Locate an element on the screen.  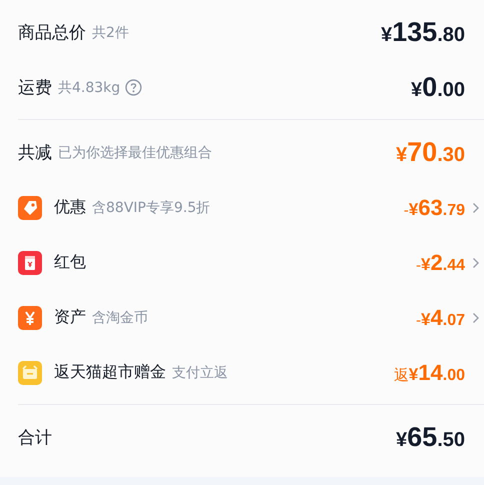
envelope-icon is located at coordinates (30, 262).